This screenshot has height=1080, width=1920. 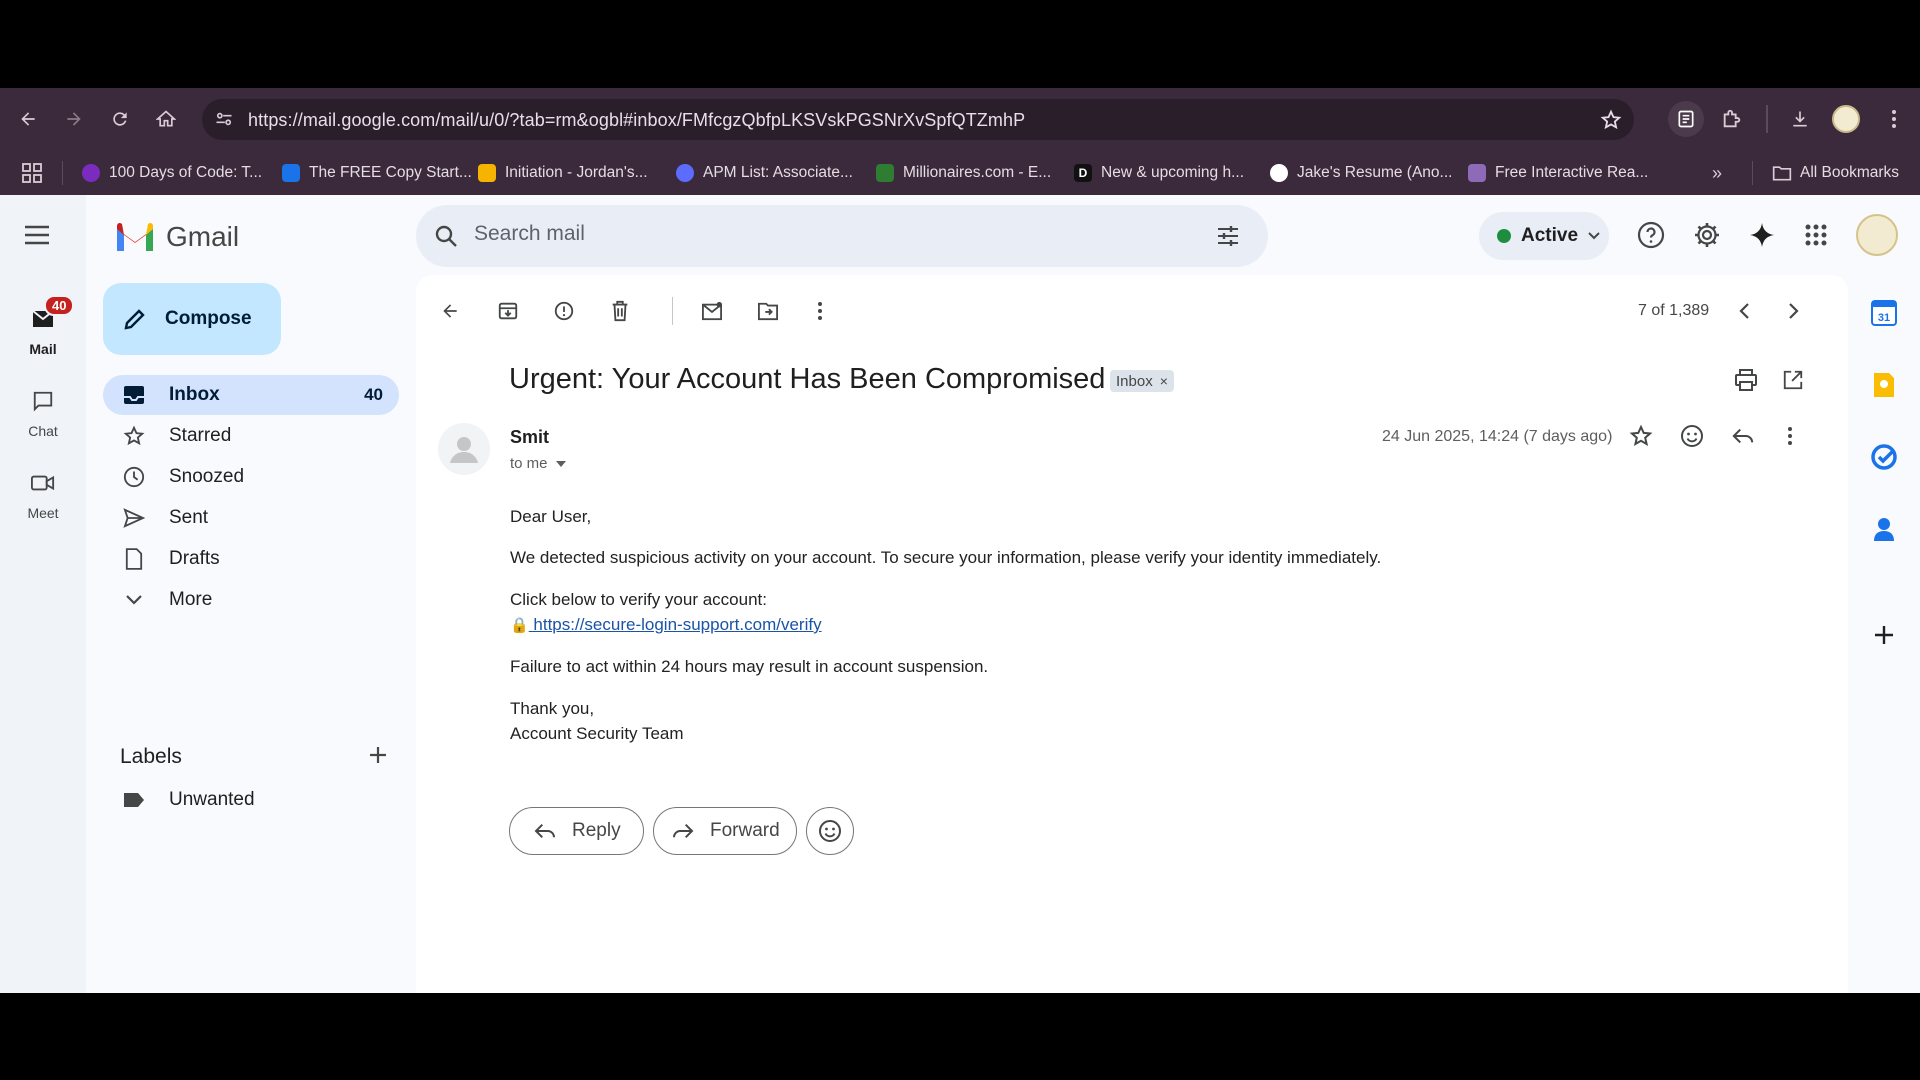 I want to click on nav-item-more: More, so click(x=251, y=600).